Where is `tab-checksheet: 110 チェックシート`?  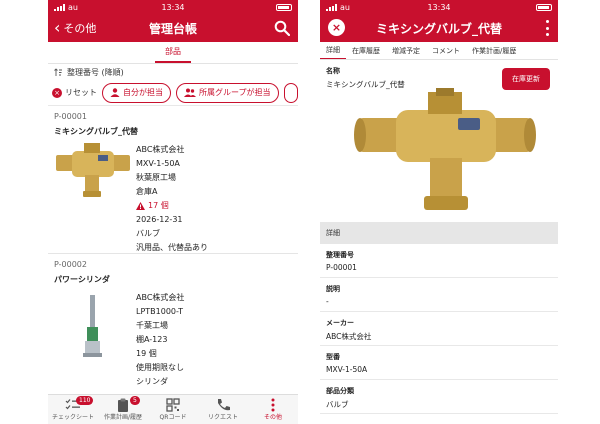 tab-checksheet: 110 チェックシート is located at coordinates (73, 409).